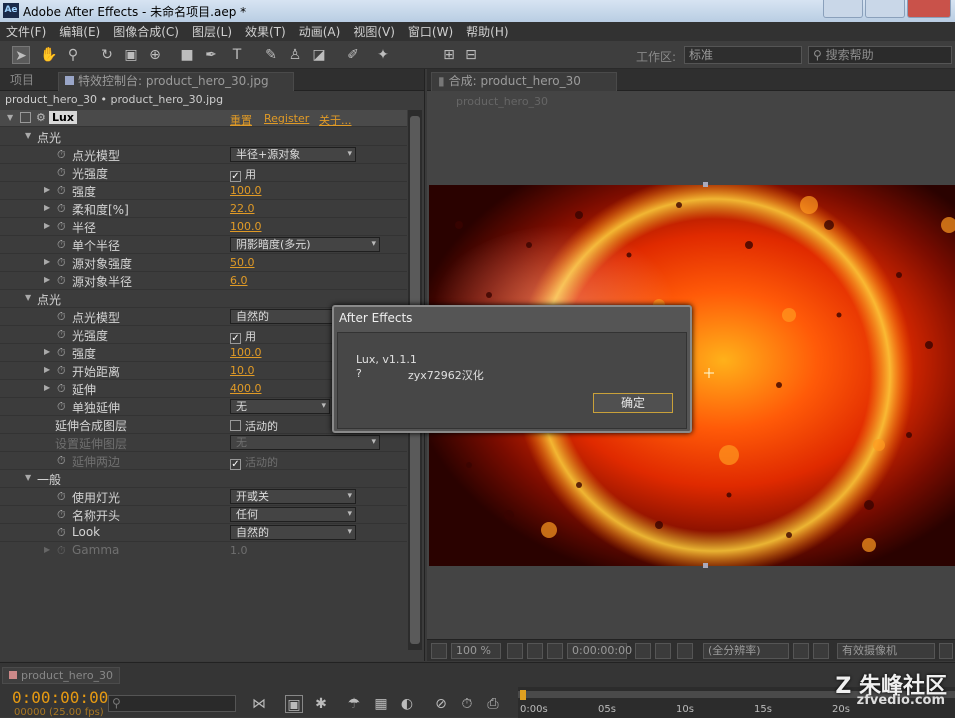 The image size is (955, 718). What do you see at coordinates (237, 55) in the screenshot?
I see `text-tool-icon: T` at bounding box center [237, 55].